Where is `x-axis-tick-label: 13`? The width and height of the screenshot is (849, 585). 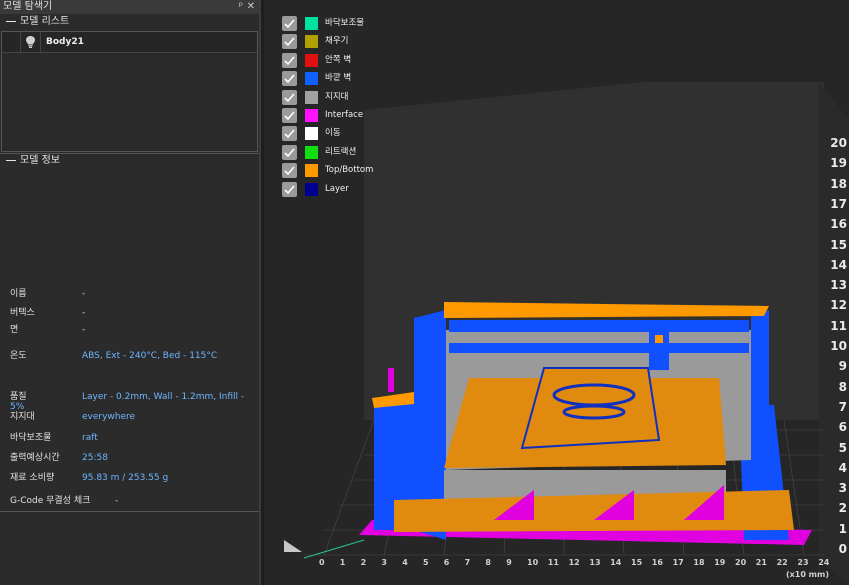 x-axis-tick-label: 13 is located at coordinates (595, 562).